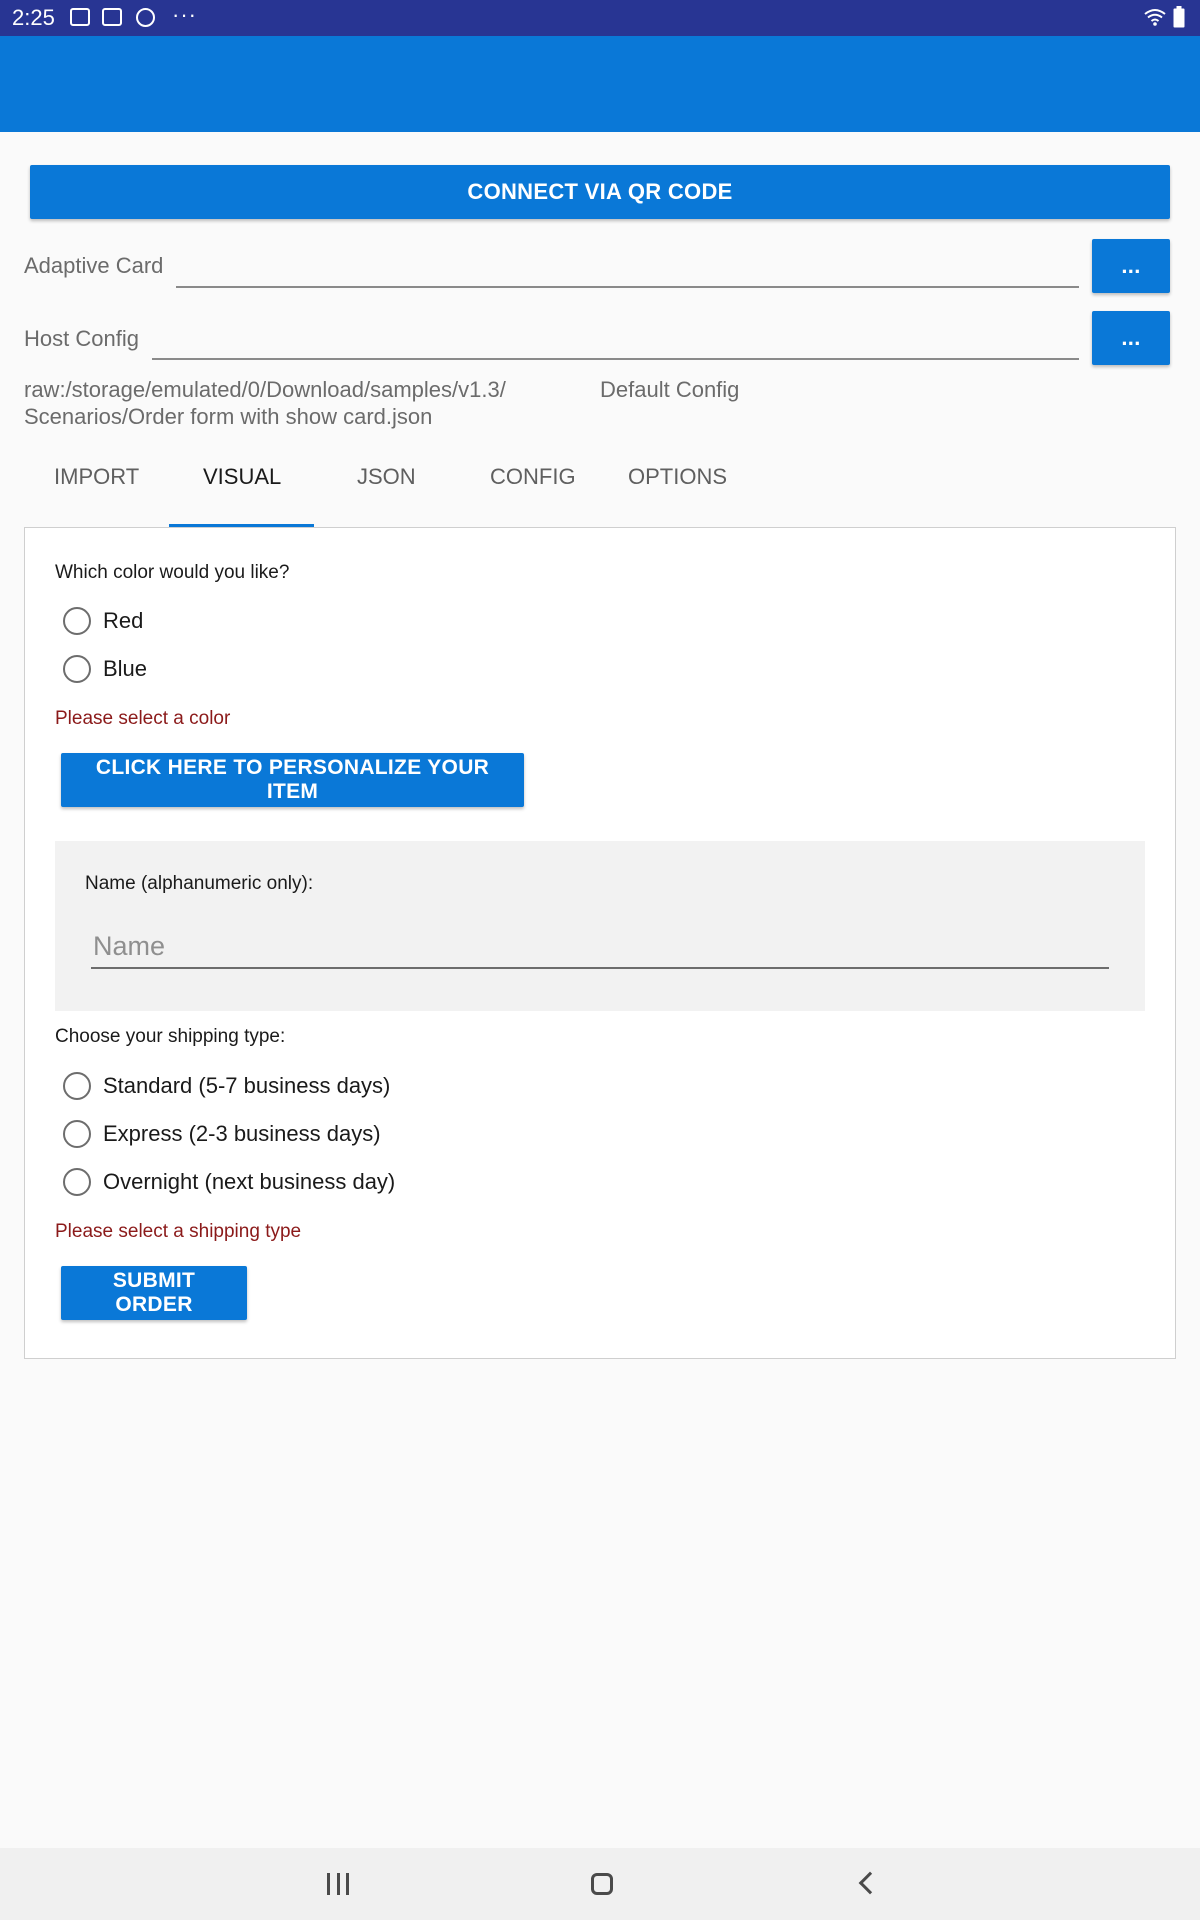  What do you see at coordinates (33, 17) in the screenshot?
I see `status-time: 2:25` at bounding box center [33, 17].